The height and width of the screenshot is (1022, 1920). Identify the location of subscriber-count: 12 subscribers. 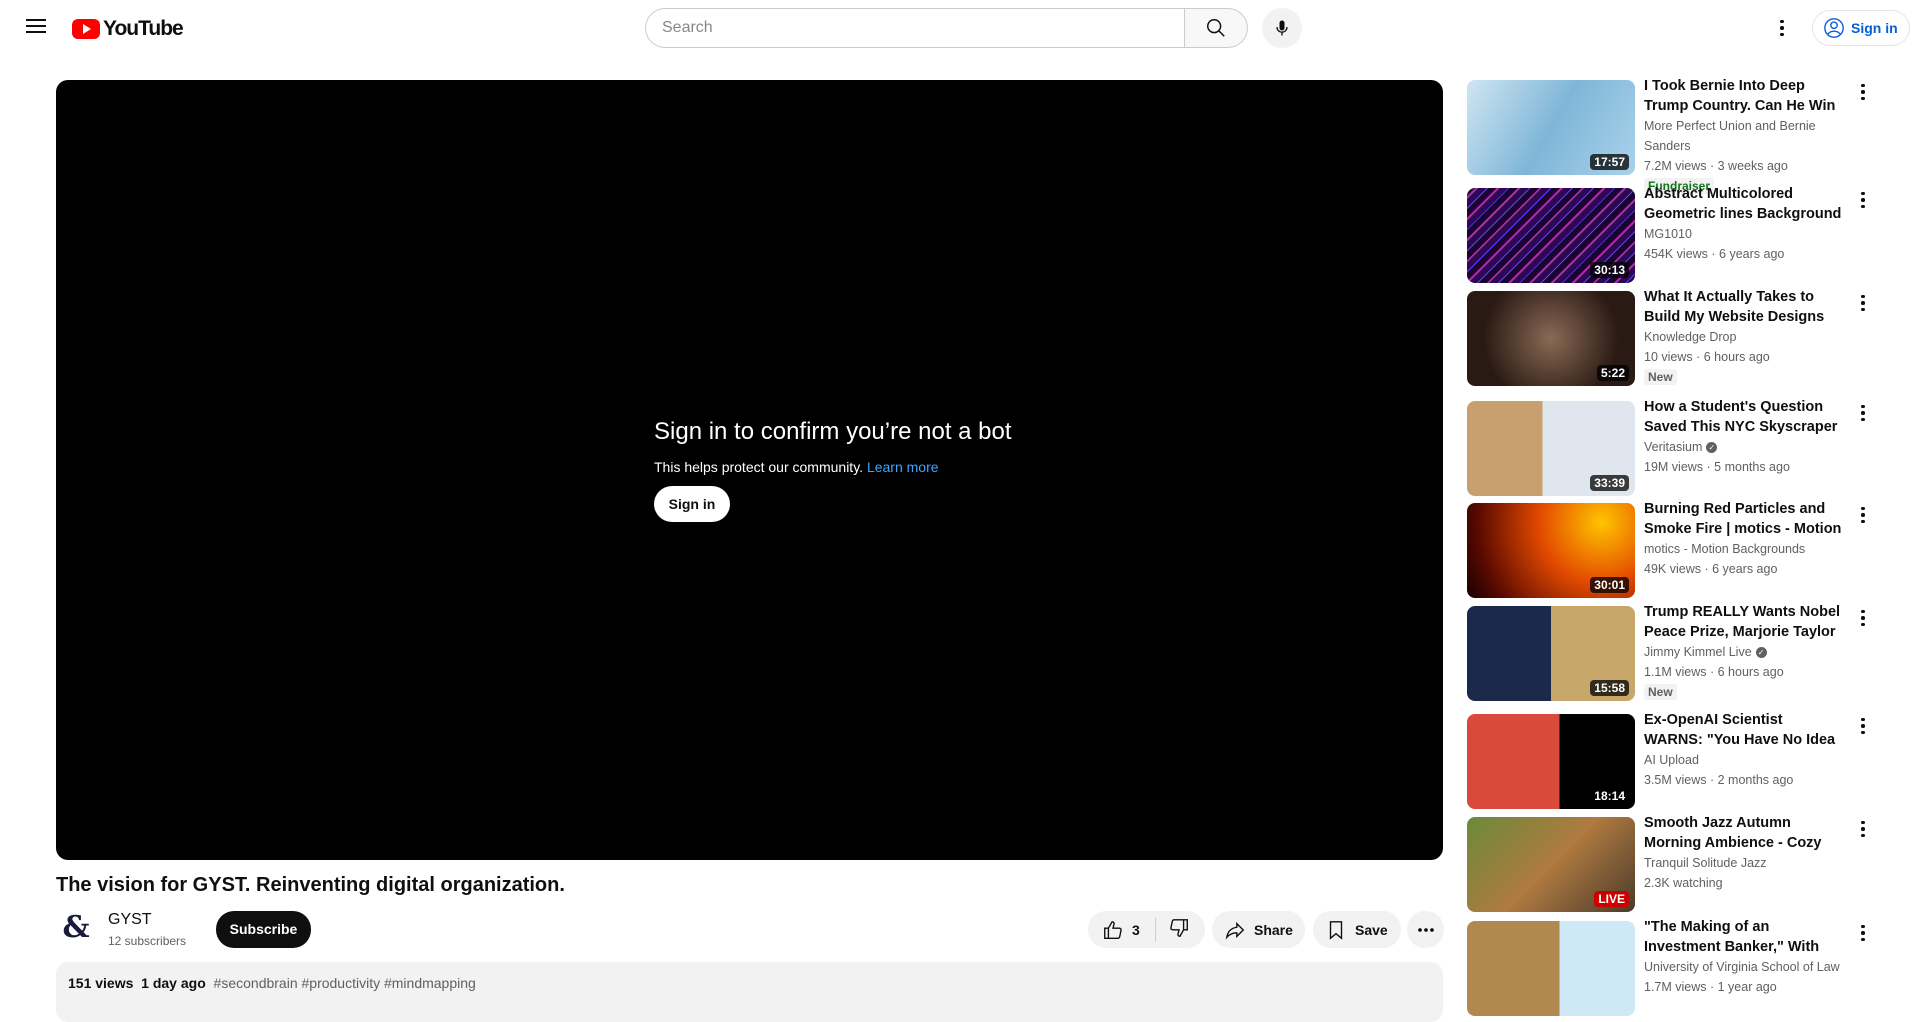
(147, 941).